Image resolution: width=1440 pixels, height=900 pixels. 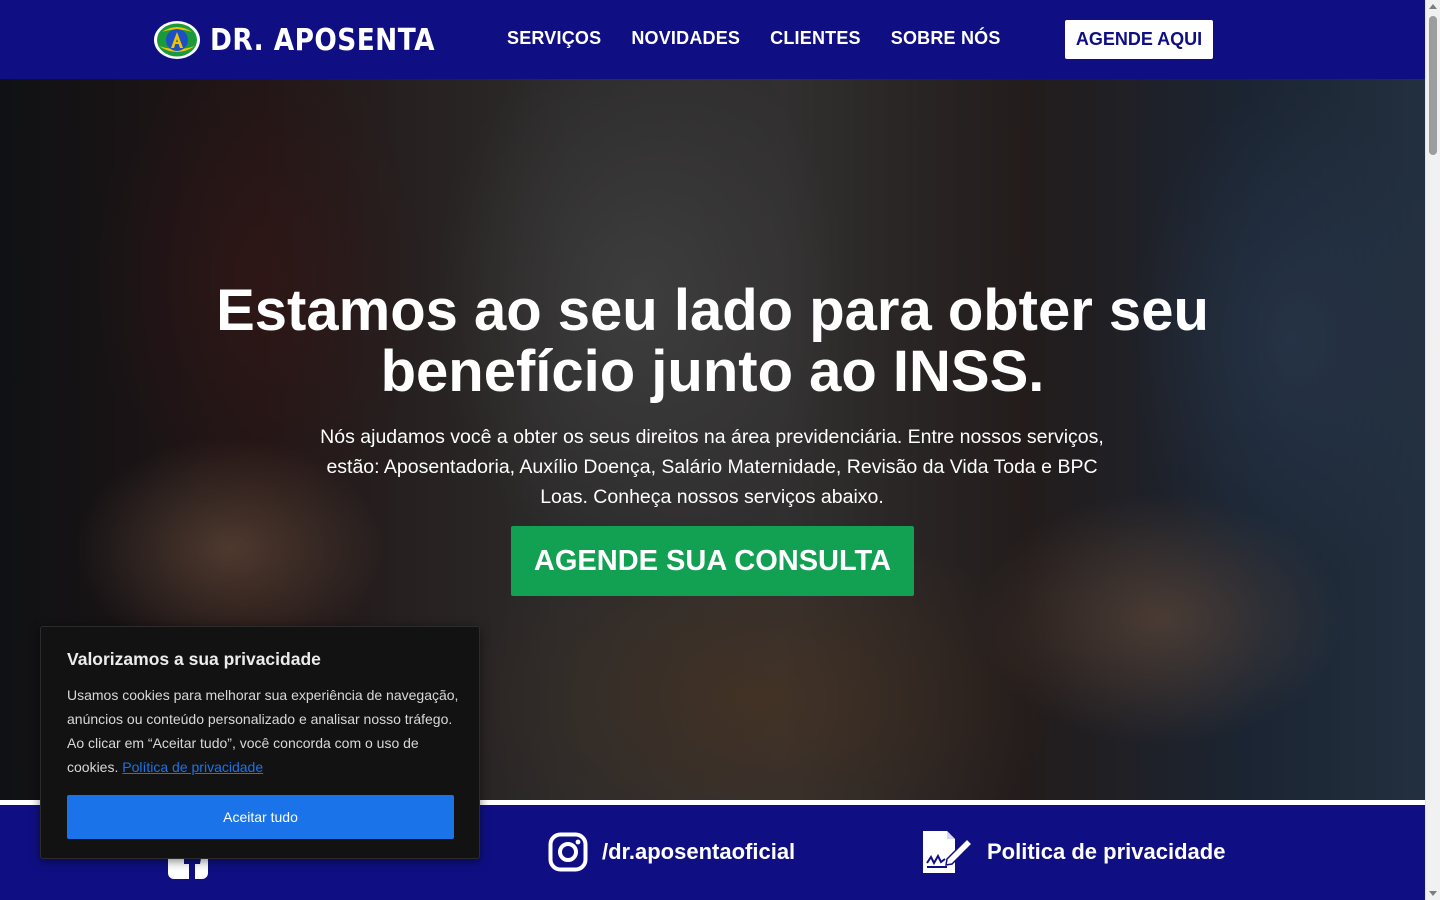 I want to click on logo: DR. APOSENTA, so click(x=309, y=40).